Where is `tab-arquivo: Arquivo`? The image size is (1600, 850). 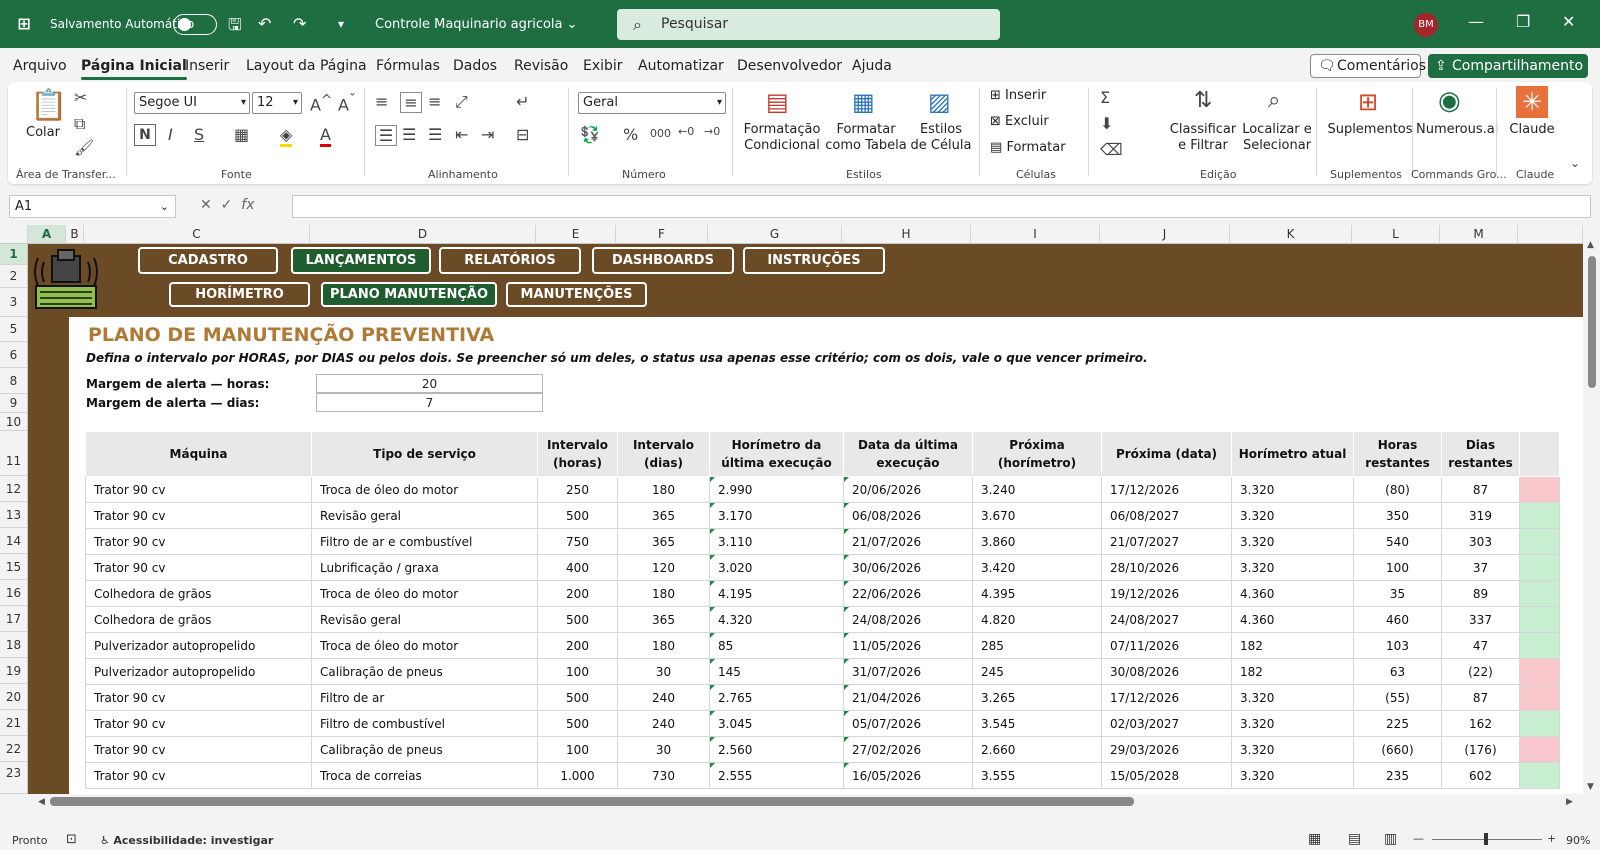
tab-arquivo: Arquivo is located at coordinates (40, 66).